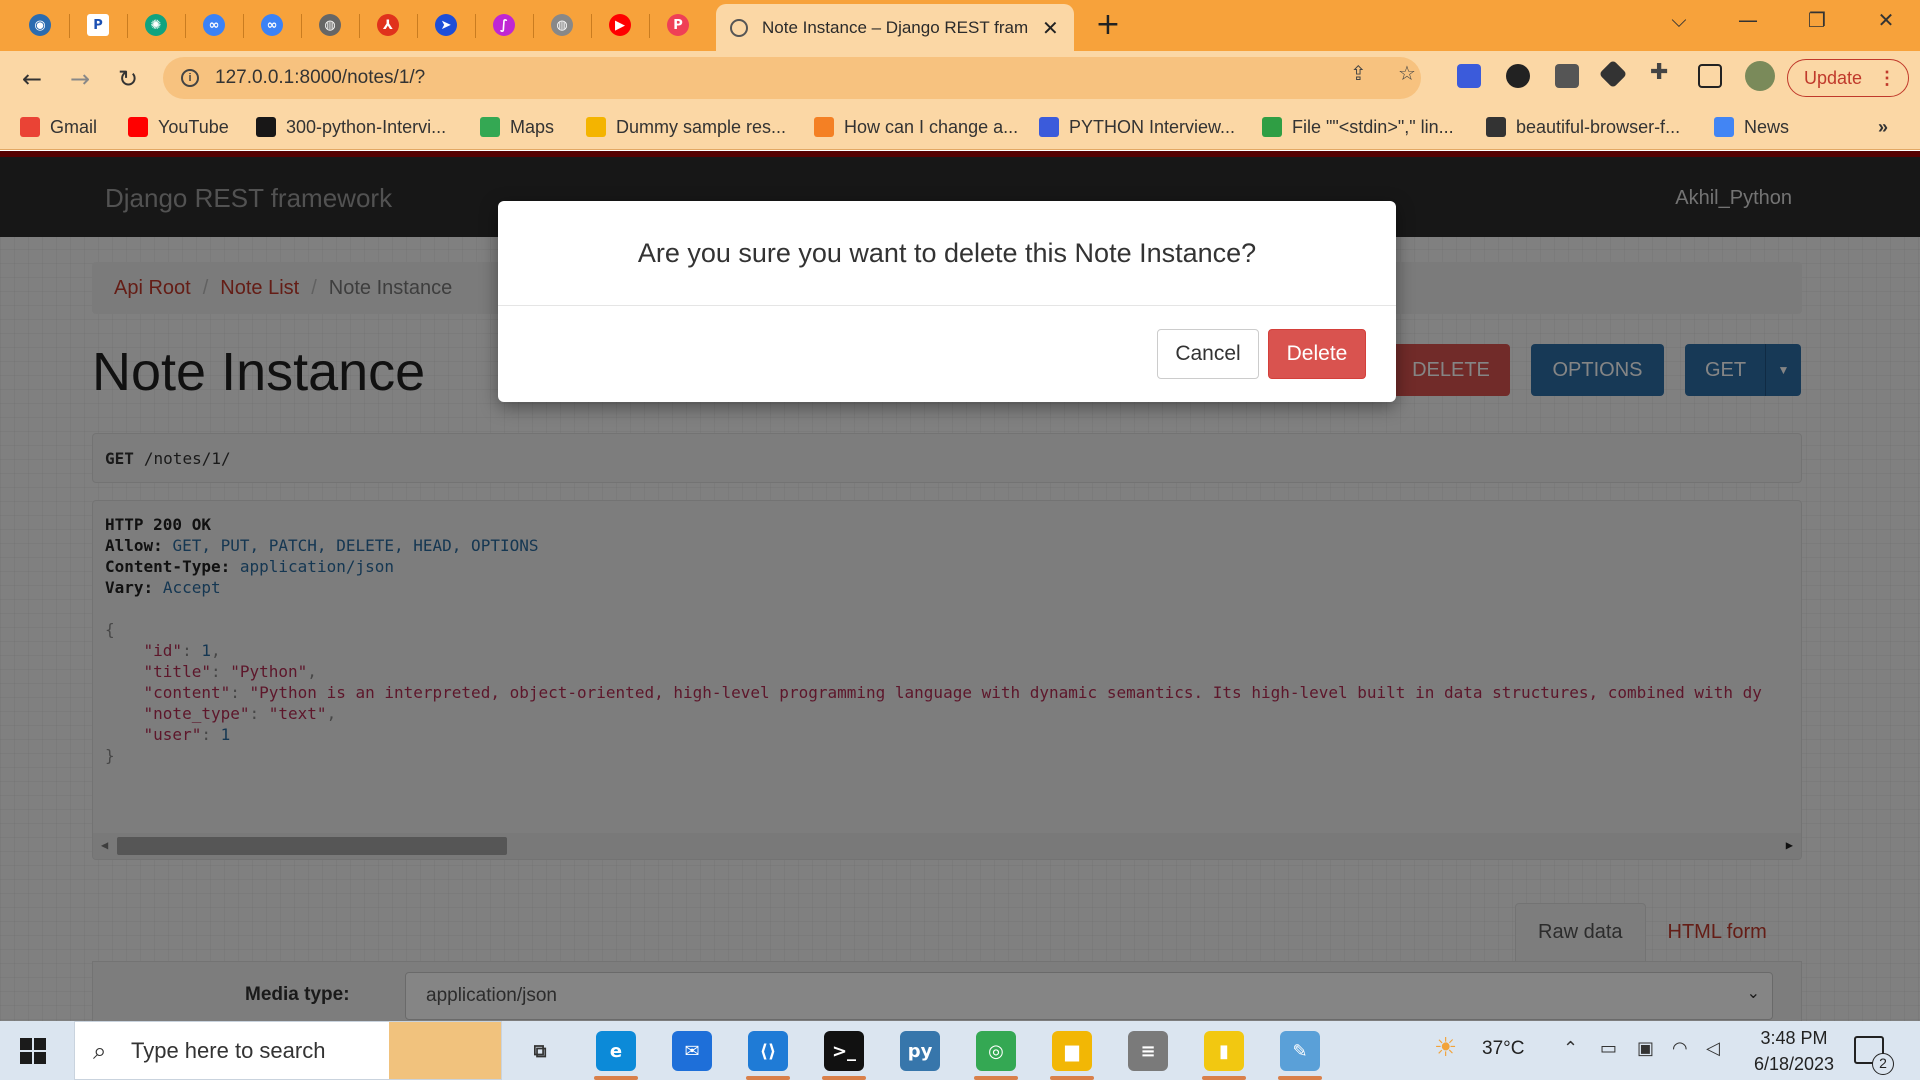 The height and width of the screenshot is (1080, 1920). What do you see at coordinates (1608, 1048) in the screenshot?
I see `battery-icon: ▭` at bounding box center [1608, 1048].